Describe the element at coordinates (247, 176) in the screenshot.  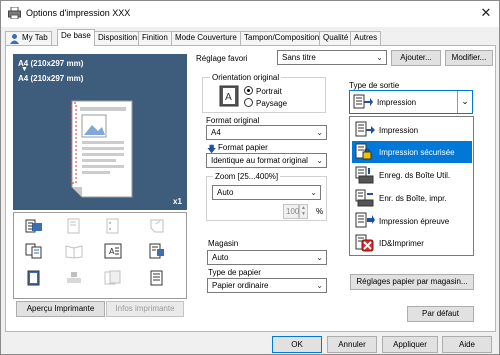
I see `zoom-label: Zoom [25...400%]` at that location.